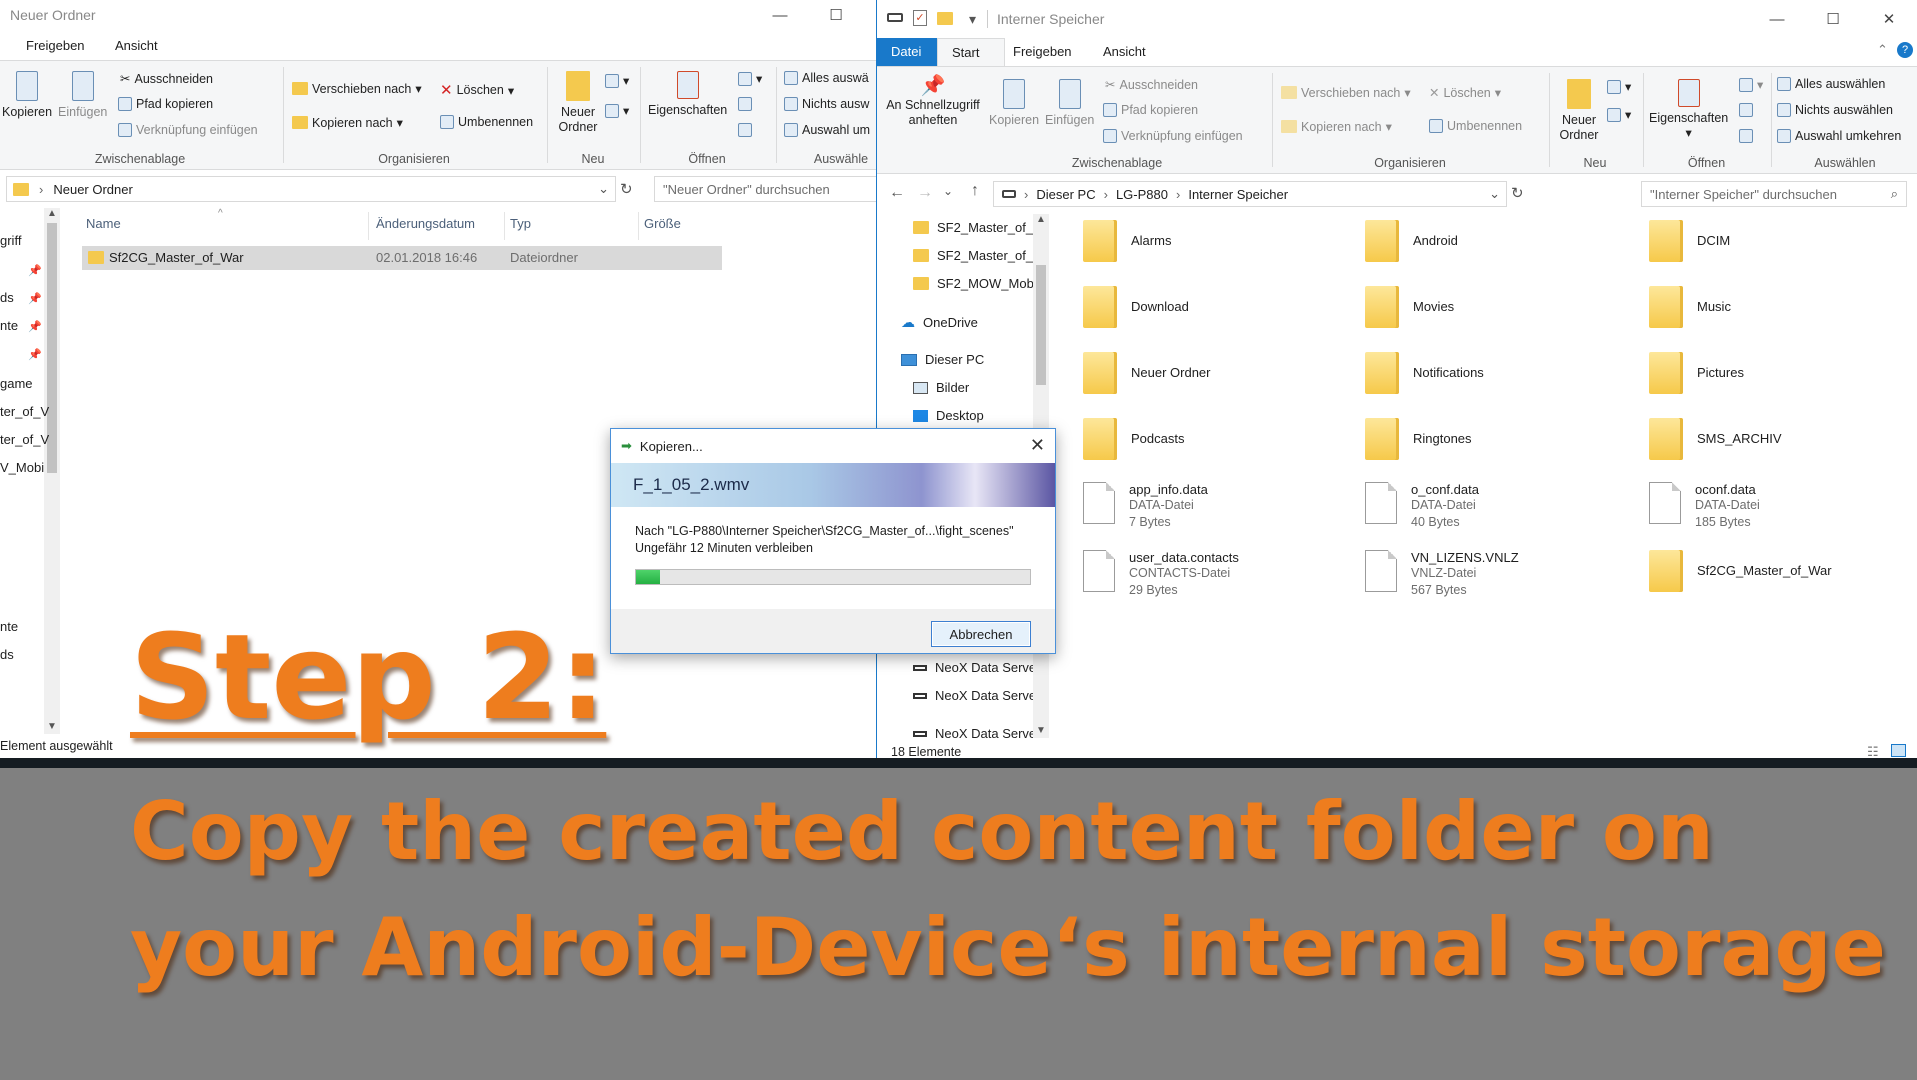 This screenshot has height=1080, width=1917. What do you see at coordinates (1127, 241) in the screenshot?
I see `folder-item: Alarms` at bounding box center [1127, 241].